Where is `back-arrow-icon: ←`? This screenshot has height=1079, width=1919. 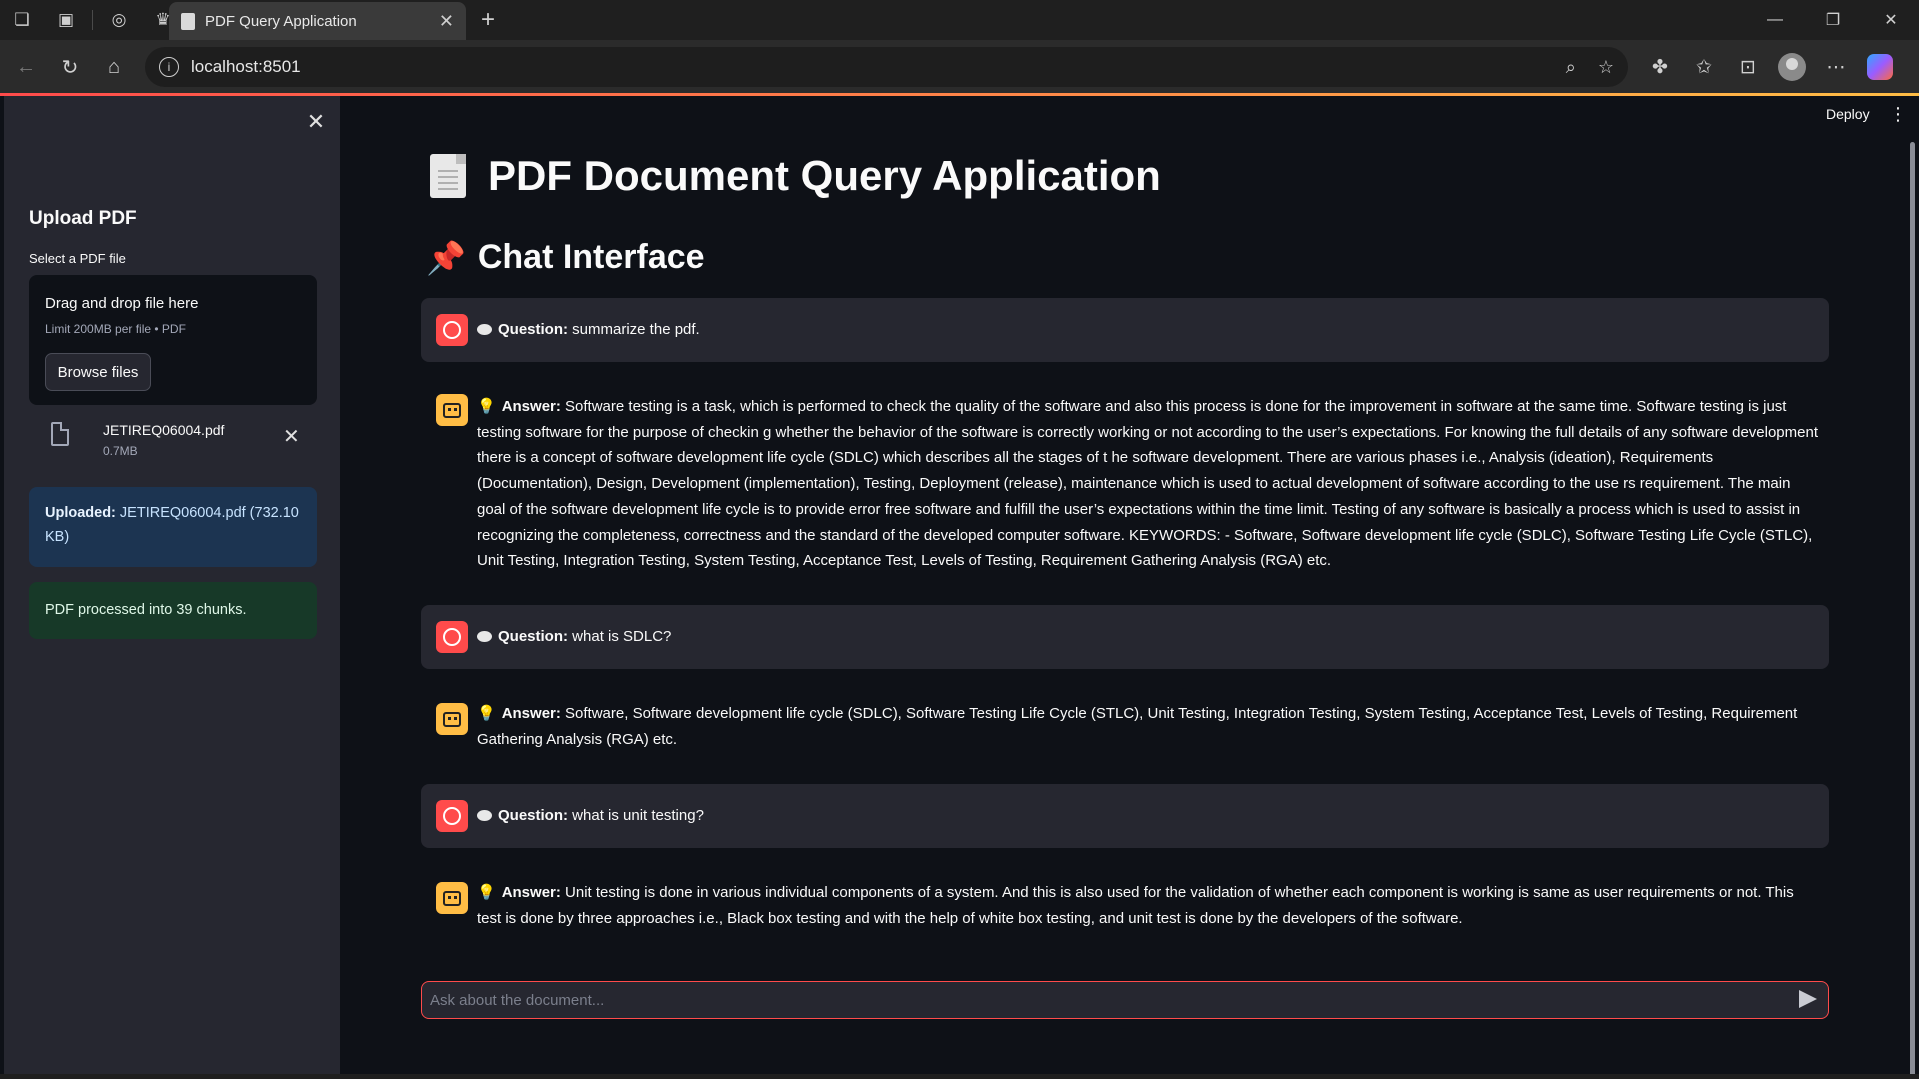
back-arrow-icon: ← is located at coordinates (26, 67).